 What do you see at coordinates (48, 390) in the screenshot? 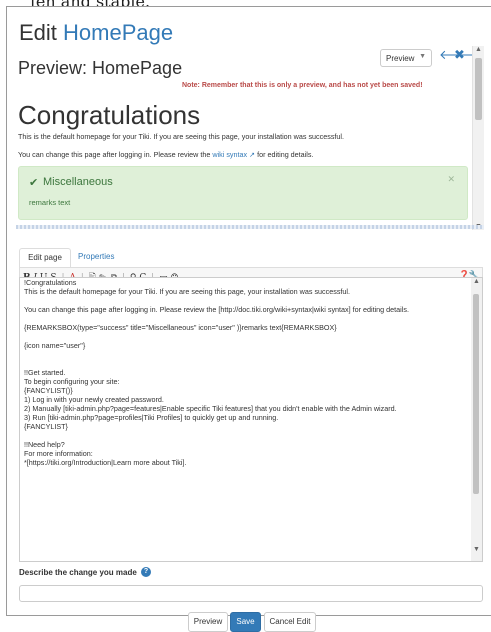
I see `editor-line: {FANCYLIST()}` at bounding box center [48, 390].